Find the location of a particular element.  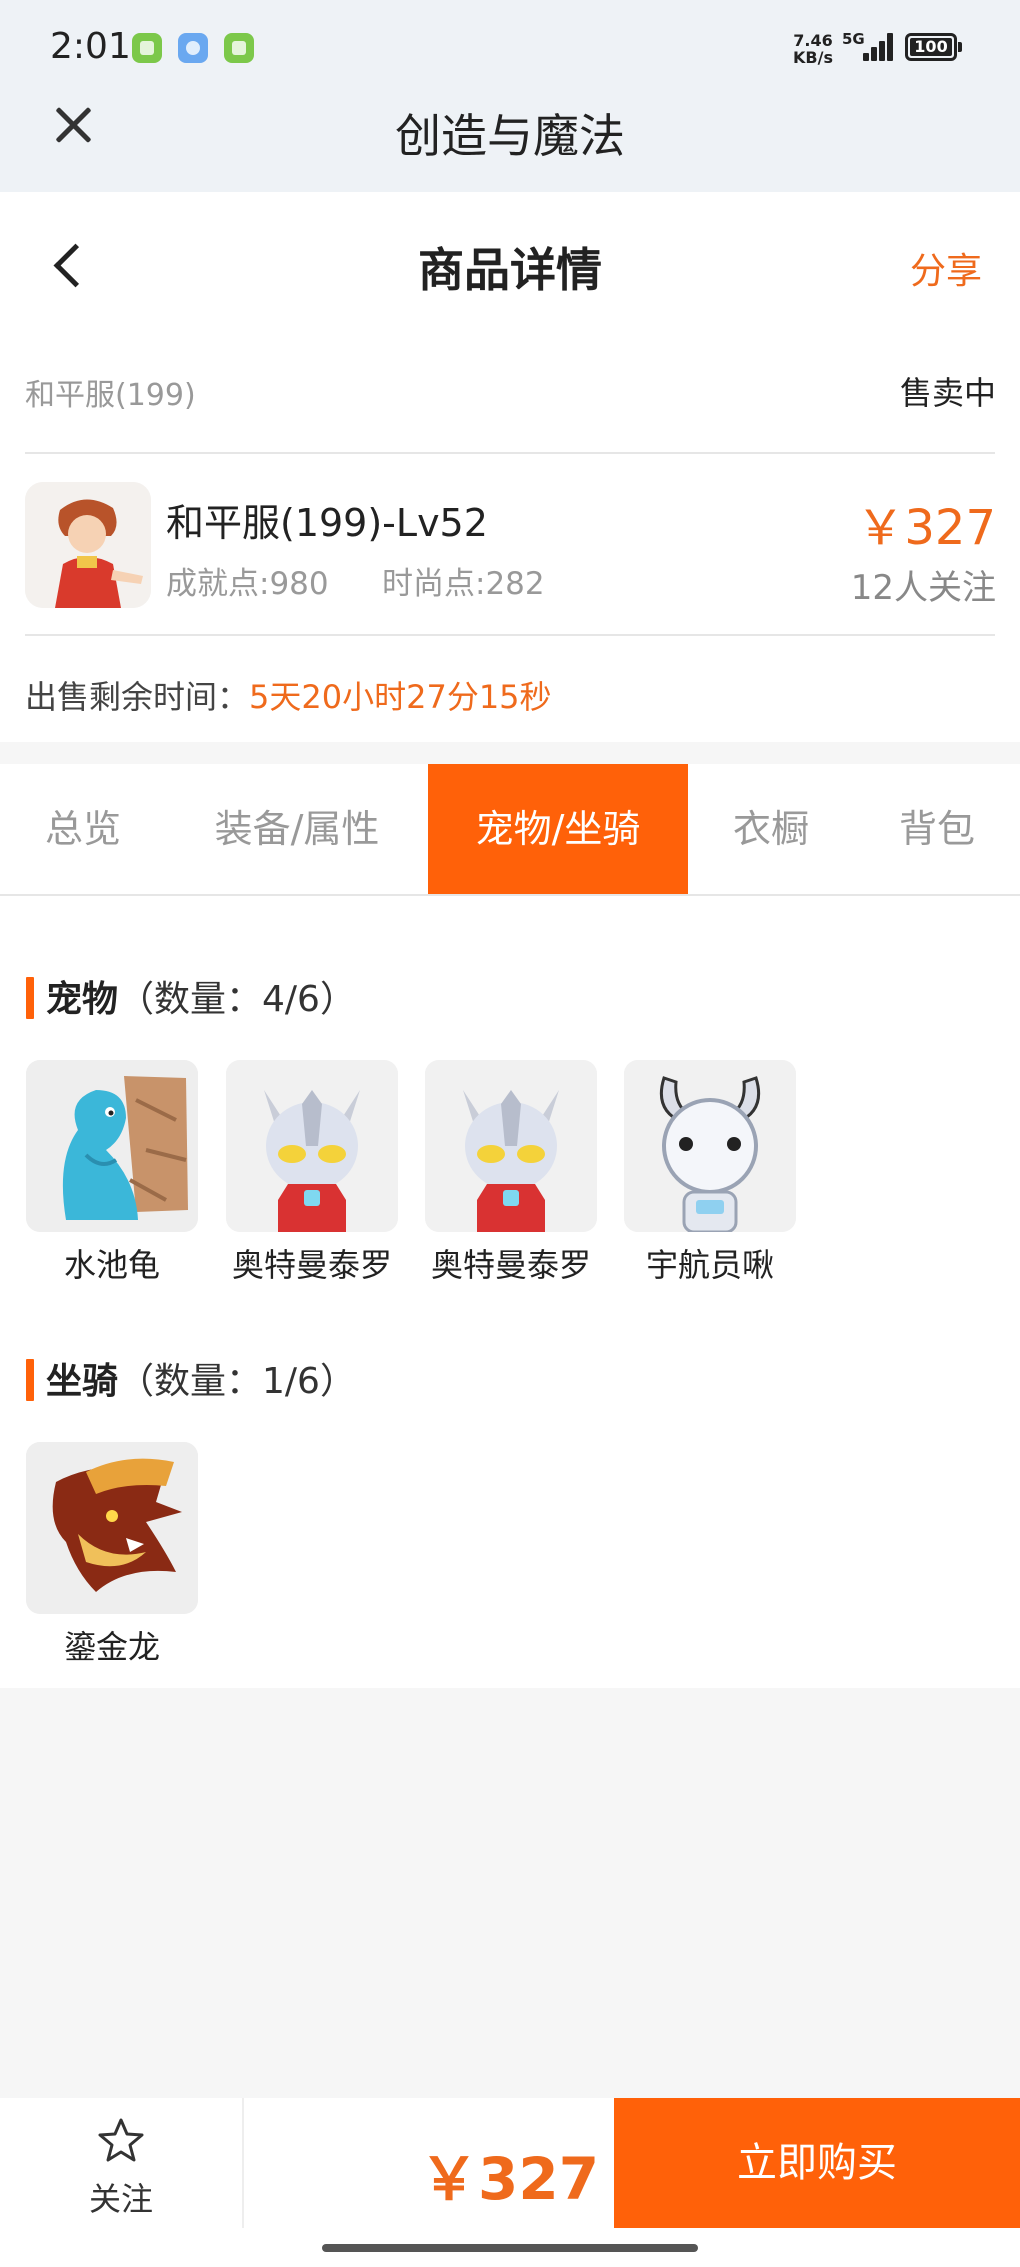

status-time: 2:01 is located at coordinates (90, 46).